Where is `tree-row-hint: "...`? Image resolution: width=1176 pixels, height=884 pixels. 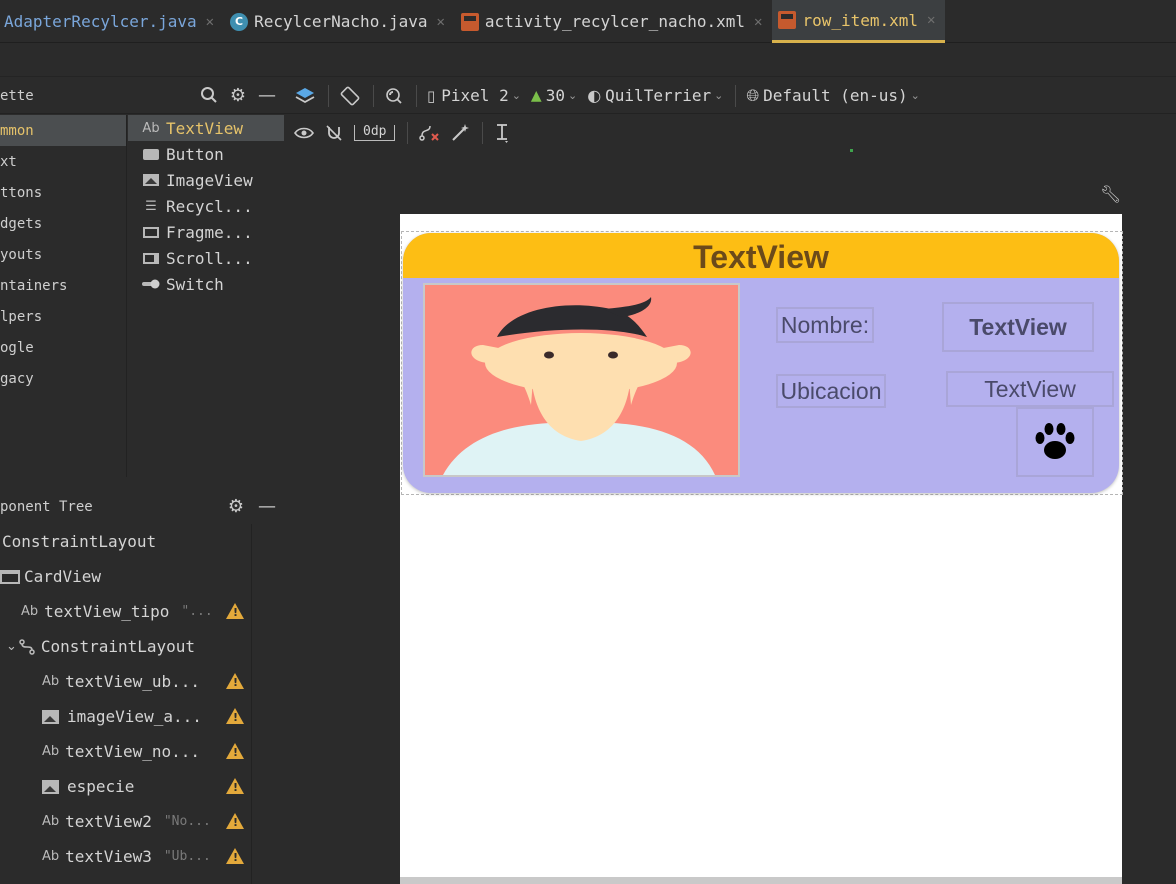 tree-row-hint: "... is located at coordinates (197, 611).